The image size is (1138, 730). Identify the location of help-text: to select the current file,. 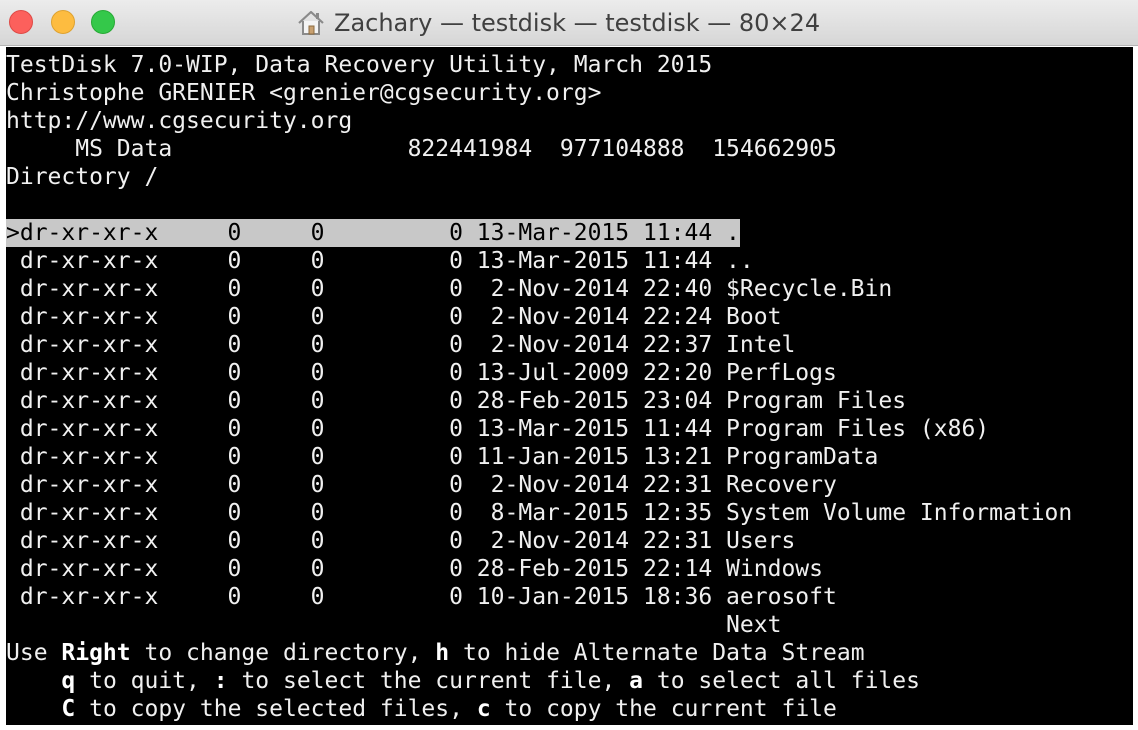
(428, 681).